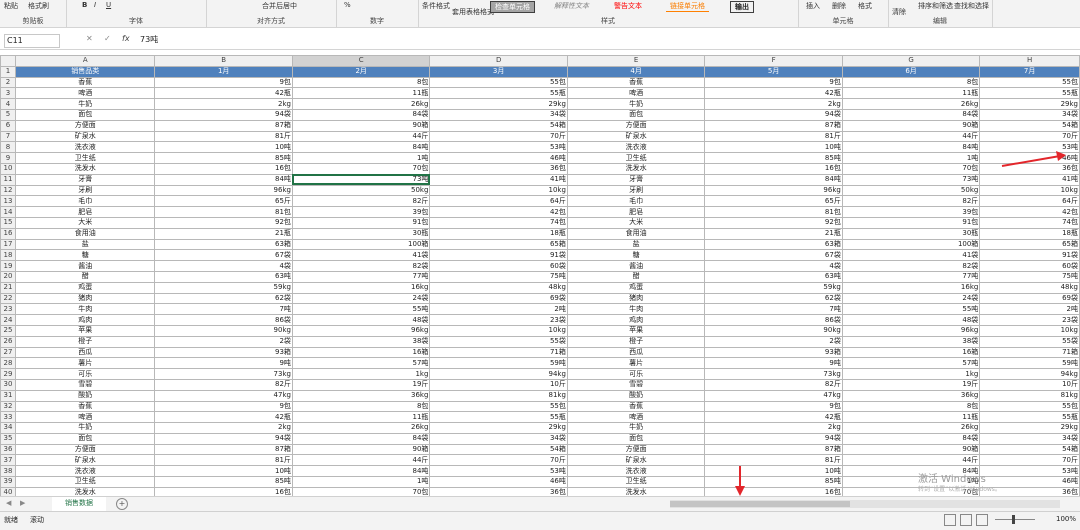  What do you see at coordinates (911, 287) in the screenshot?
I see `cell: 16kg` at bounding box center [911, 287].